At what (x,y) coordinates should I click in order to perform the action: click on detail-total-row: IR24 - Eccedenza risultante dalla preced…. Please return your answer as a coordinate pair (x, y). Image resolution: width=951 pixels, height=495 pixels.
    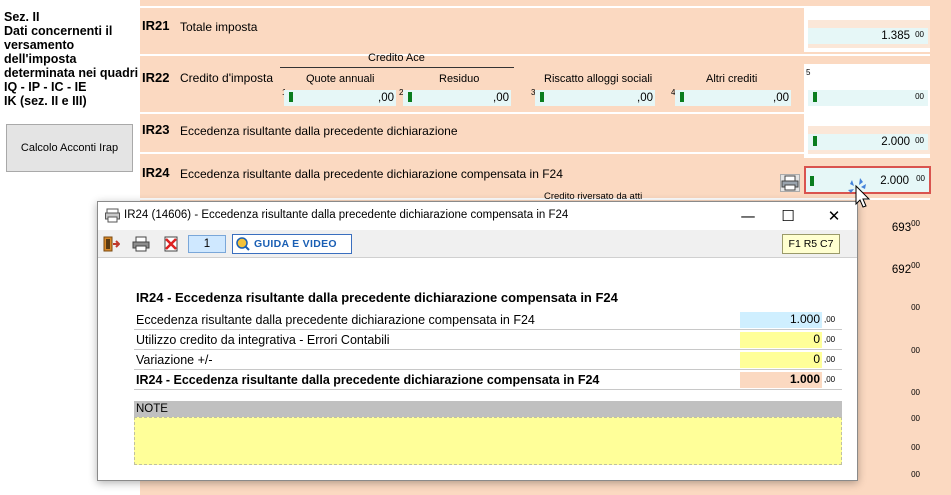
    Looking at the image, I should click on (488, 380).